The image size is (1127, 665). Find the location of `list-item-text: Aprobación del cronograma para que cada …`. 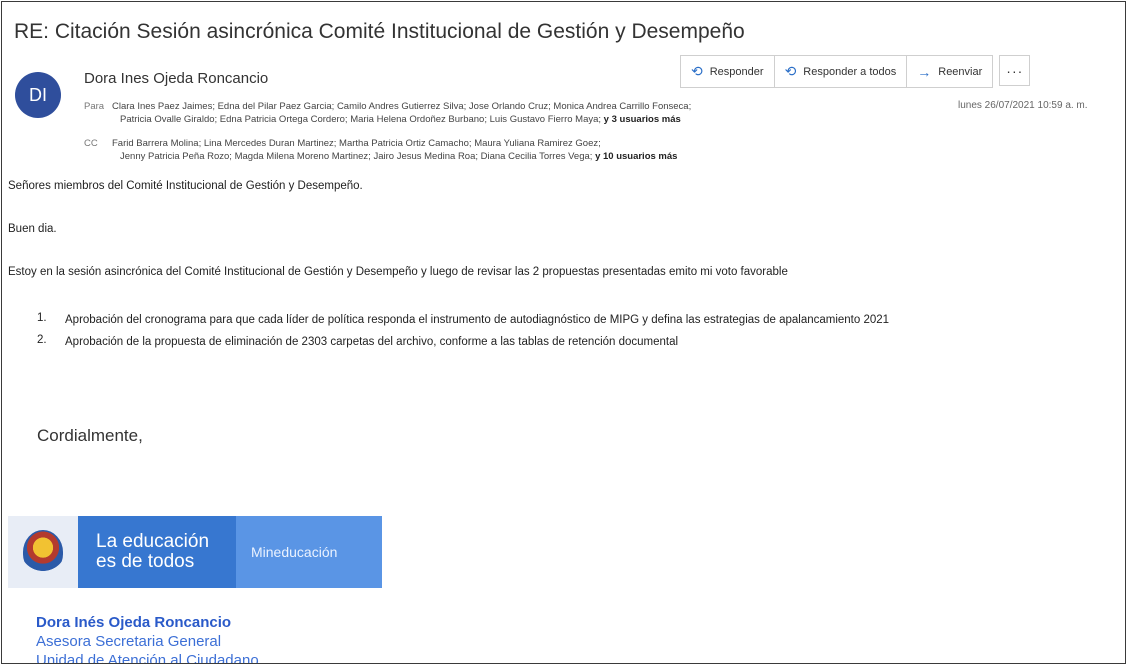

list-item-text: Aprobación del cronograma para que cada … is located at coordinates (477, 320).